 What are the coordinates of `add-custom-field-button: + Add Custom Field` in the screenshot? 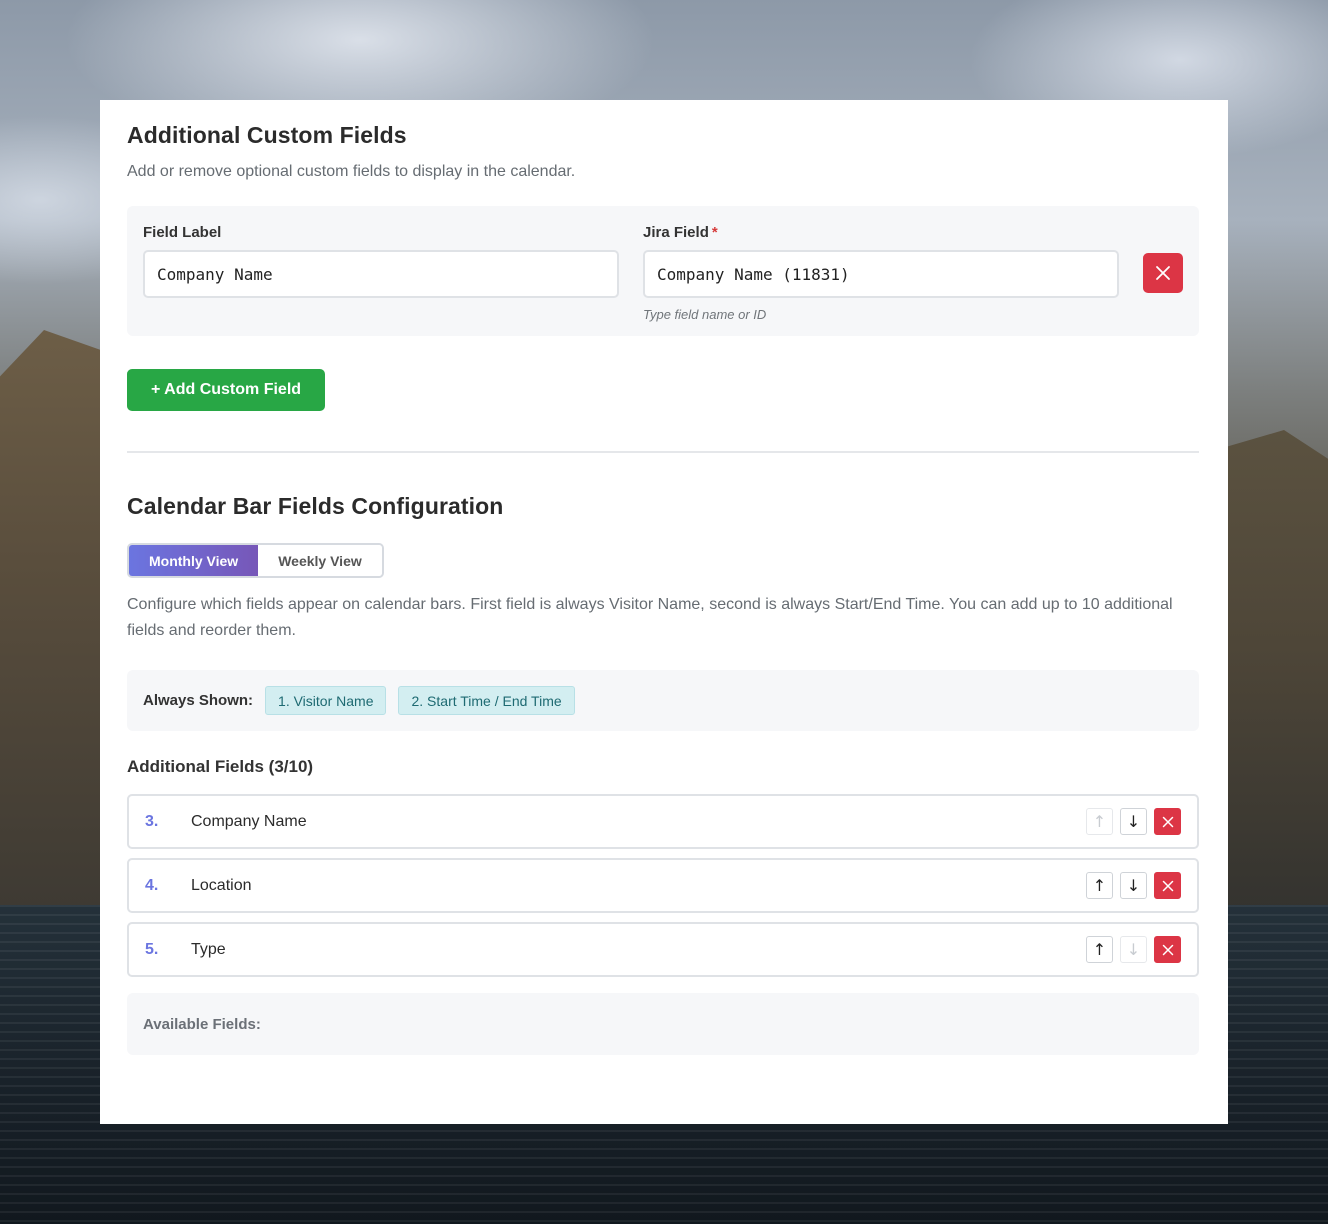 It's located at (226, 390).